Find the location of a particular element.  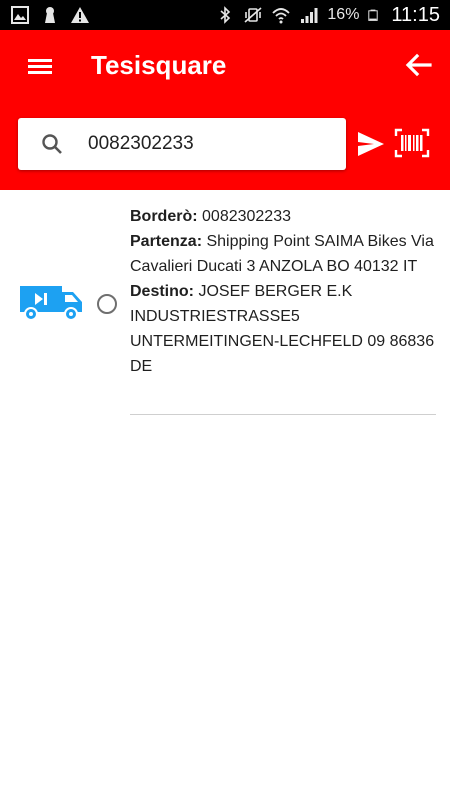

gallery-icon is located at coordinates (20, 15).